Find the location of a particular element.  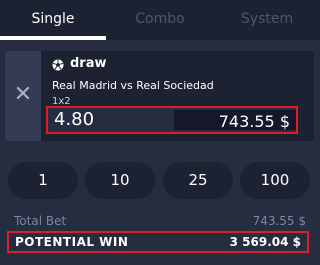

odds-value: 4.80 is located at coordinates (74, 119).